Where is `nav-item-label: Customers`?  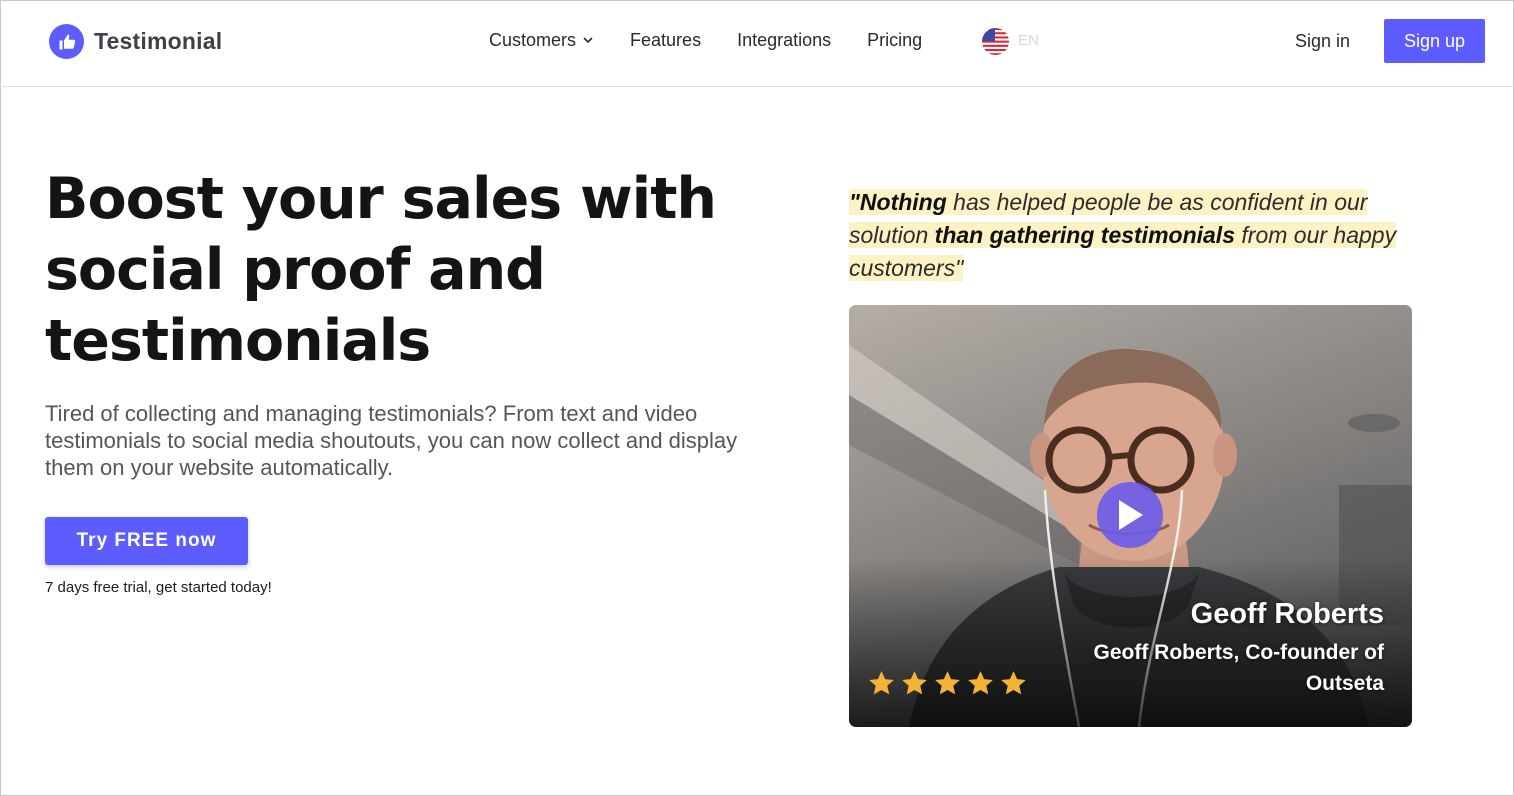 nav-item-label: Customers is located at coordinates (533, 40).